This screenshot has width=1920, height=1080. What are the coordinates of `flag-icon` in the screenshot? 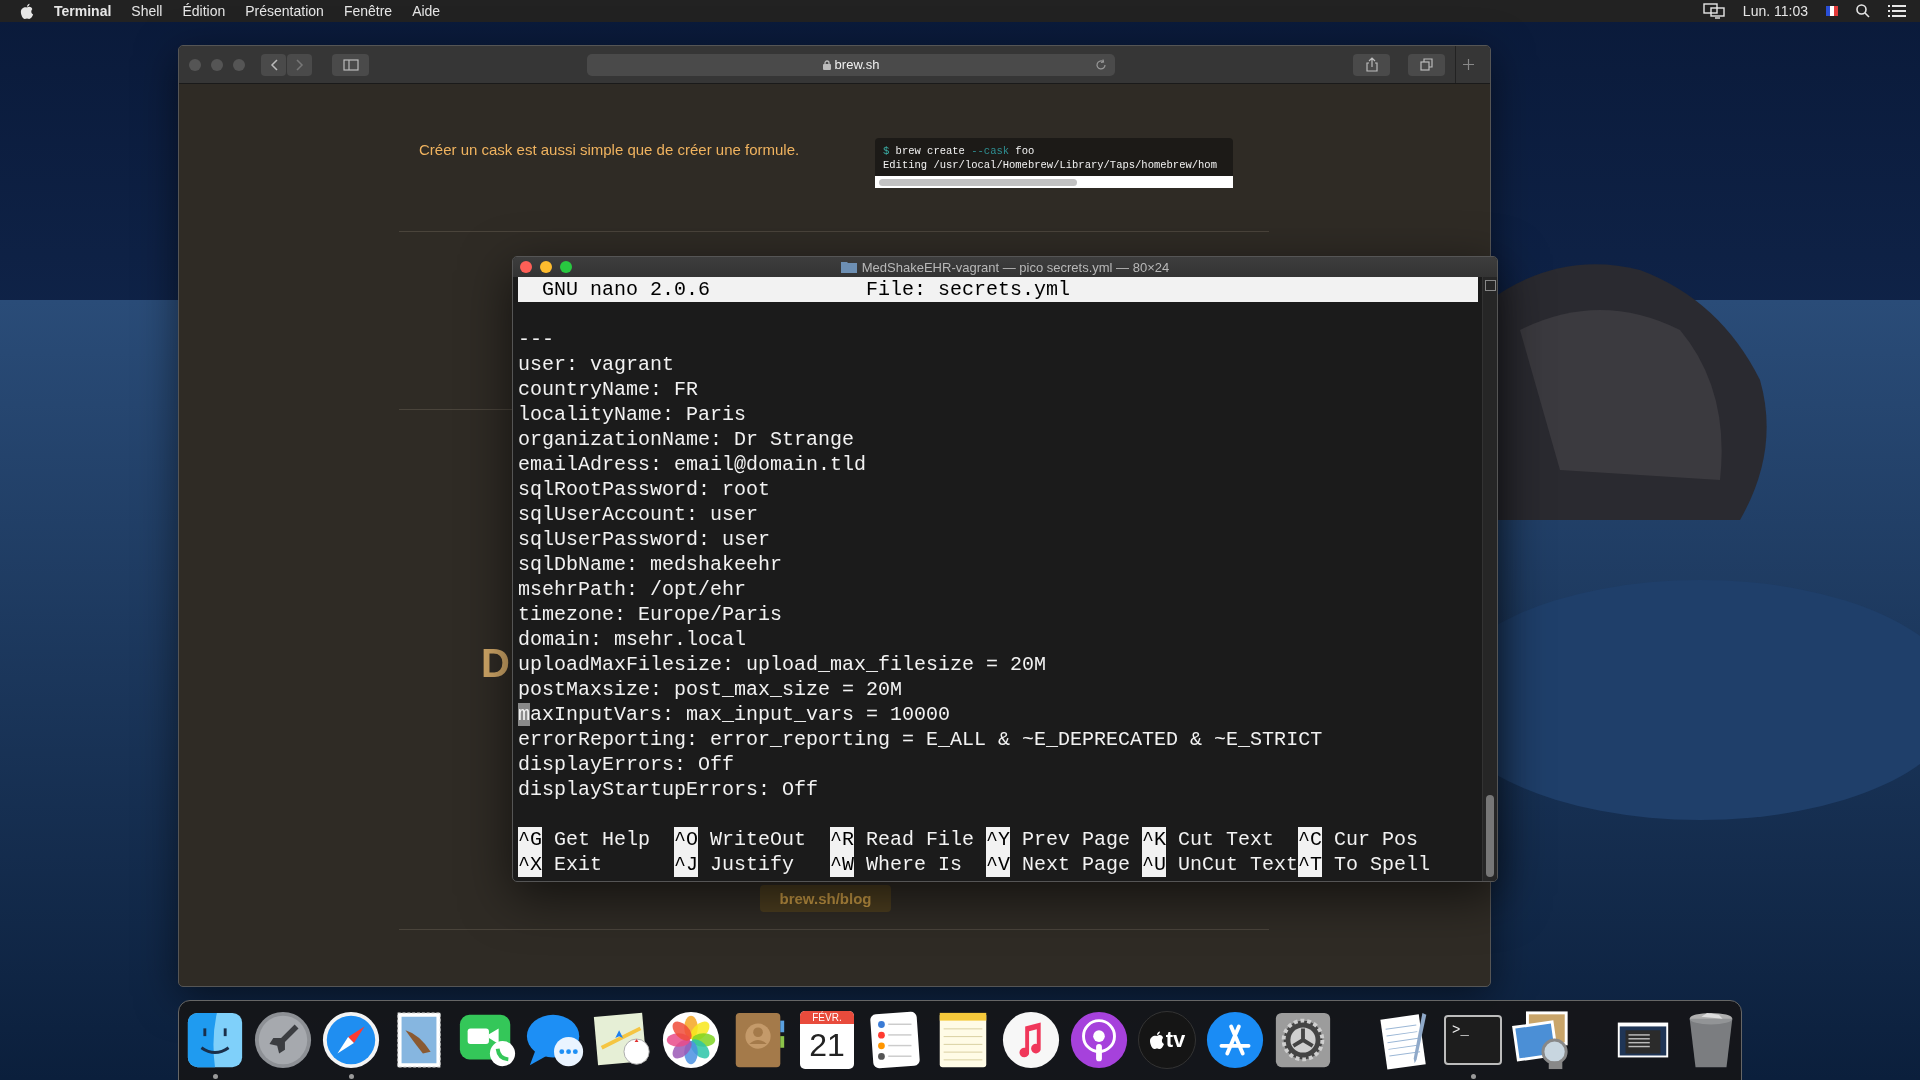 It's located at (1832, 11).